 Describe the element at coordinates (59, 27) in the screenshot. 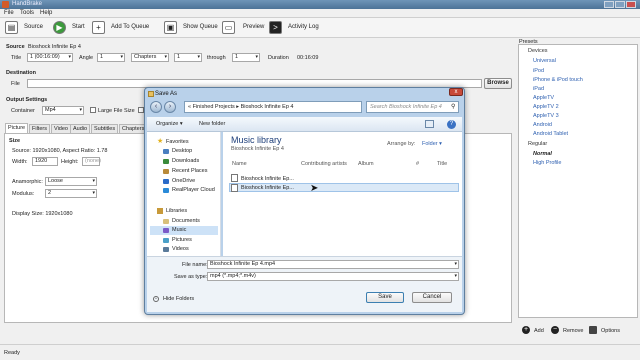

I see `start-icon: ▶` at that location.